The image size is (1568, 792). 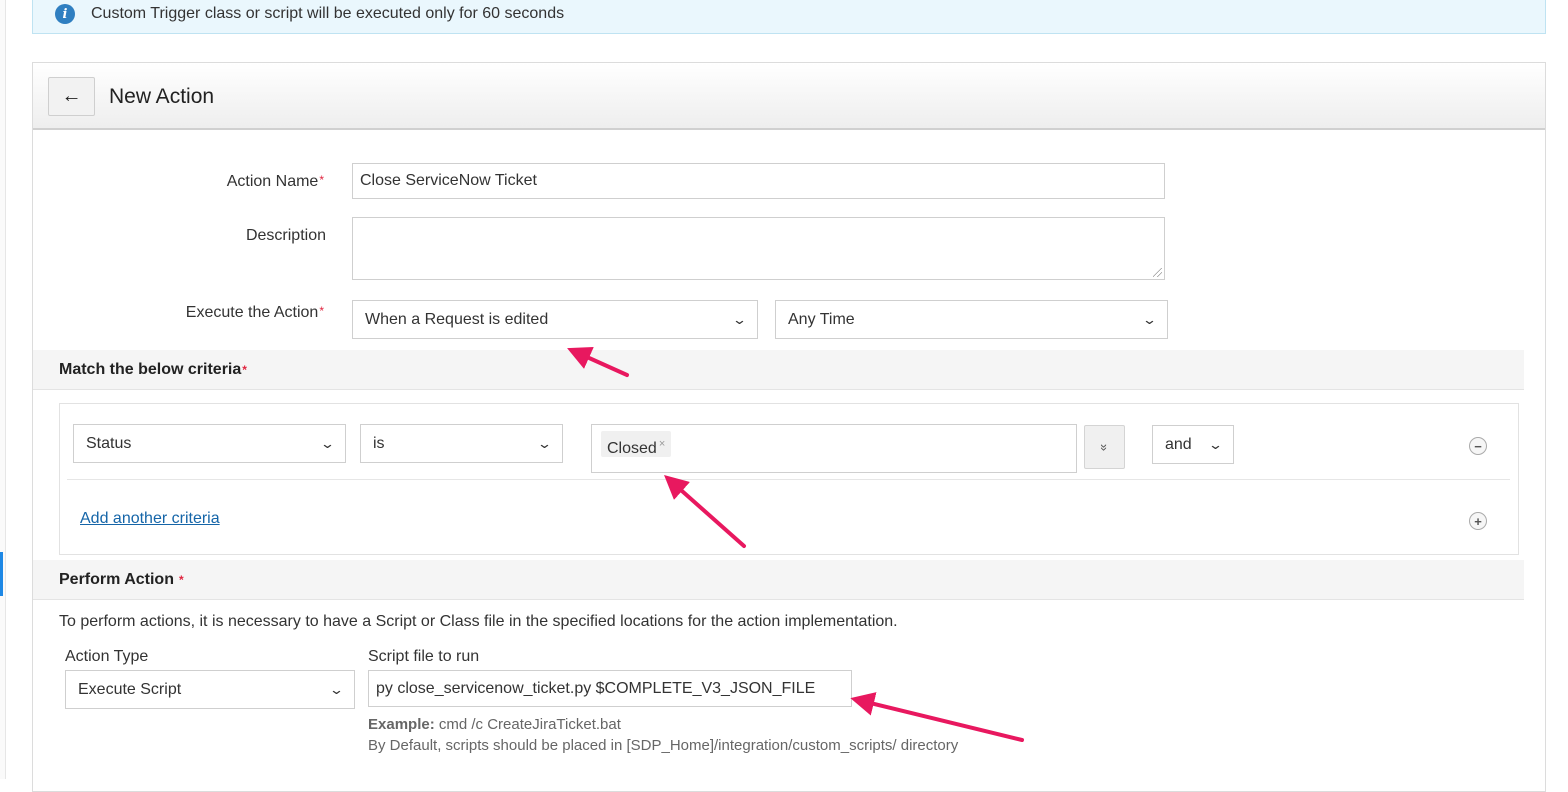 What do you see at coordinates (778, 580) in the screenshot?
I see `perform-action-section-header: Perform Action *` at bounding box center [778, 580].